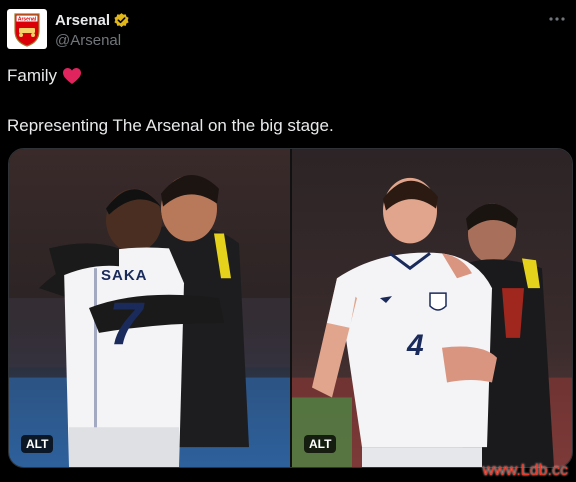  Describe the element at coordinates (37, 444) in the screenshot. I see `alt-badge-left: ALT` at that location.